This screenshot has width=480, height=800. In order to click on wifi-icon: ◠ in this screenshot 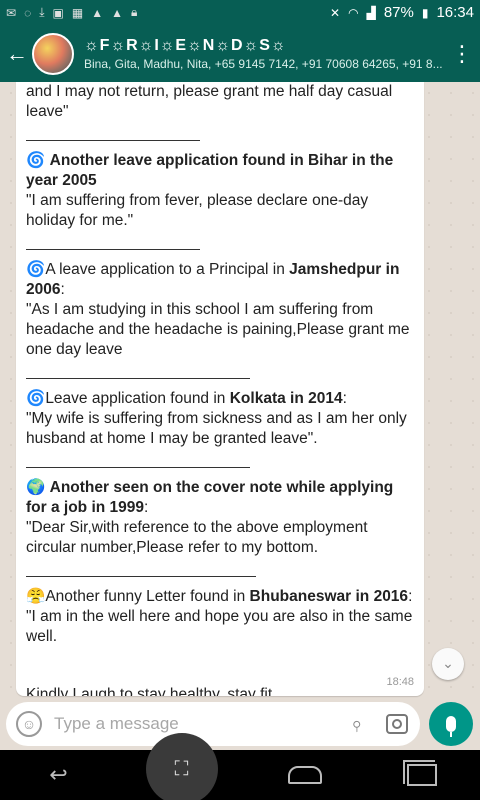, I will do `click(353, 12)`.